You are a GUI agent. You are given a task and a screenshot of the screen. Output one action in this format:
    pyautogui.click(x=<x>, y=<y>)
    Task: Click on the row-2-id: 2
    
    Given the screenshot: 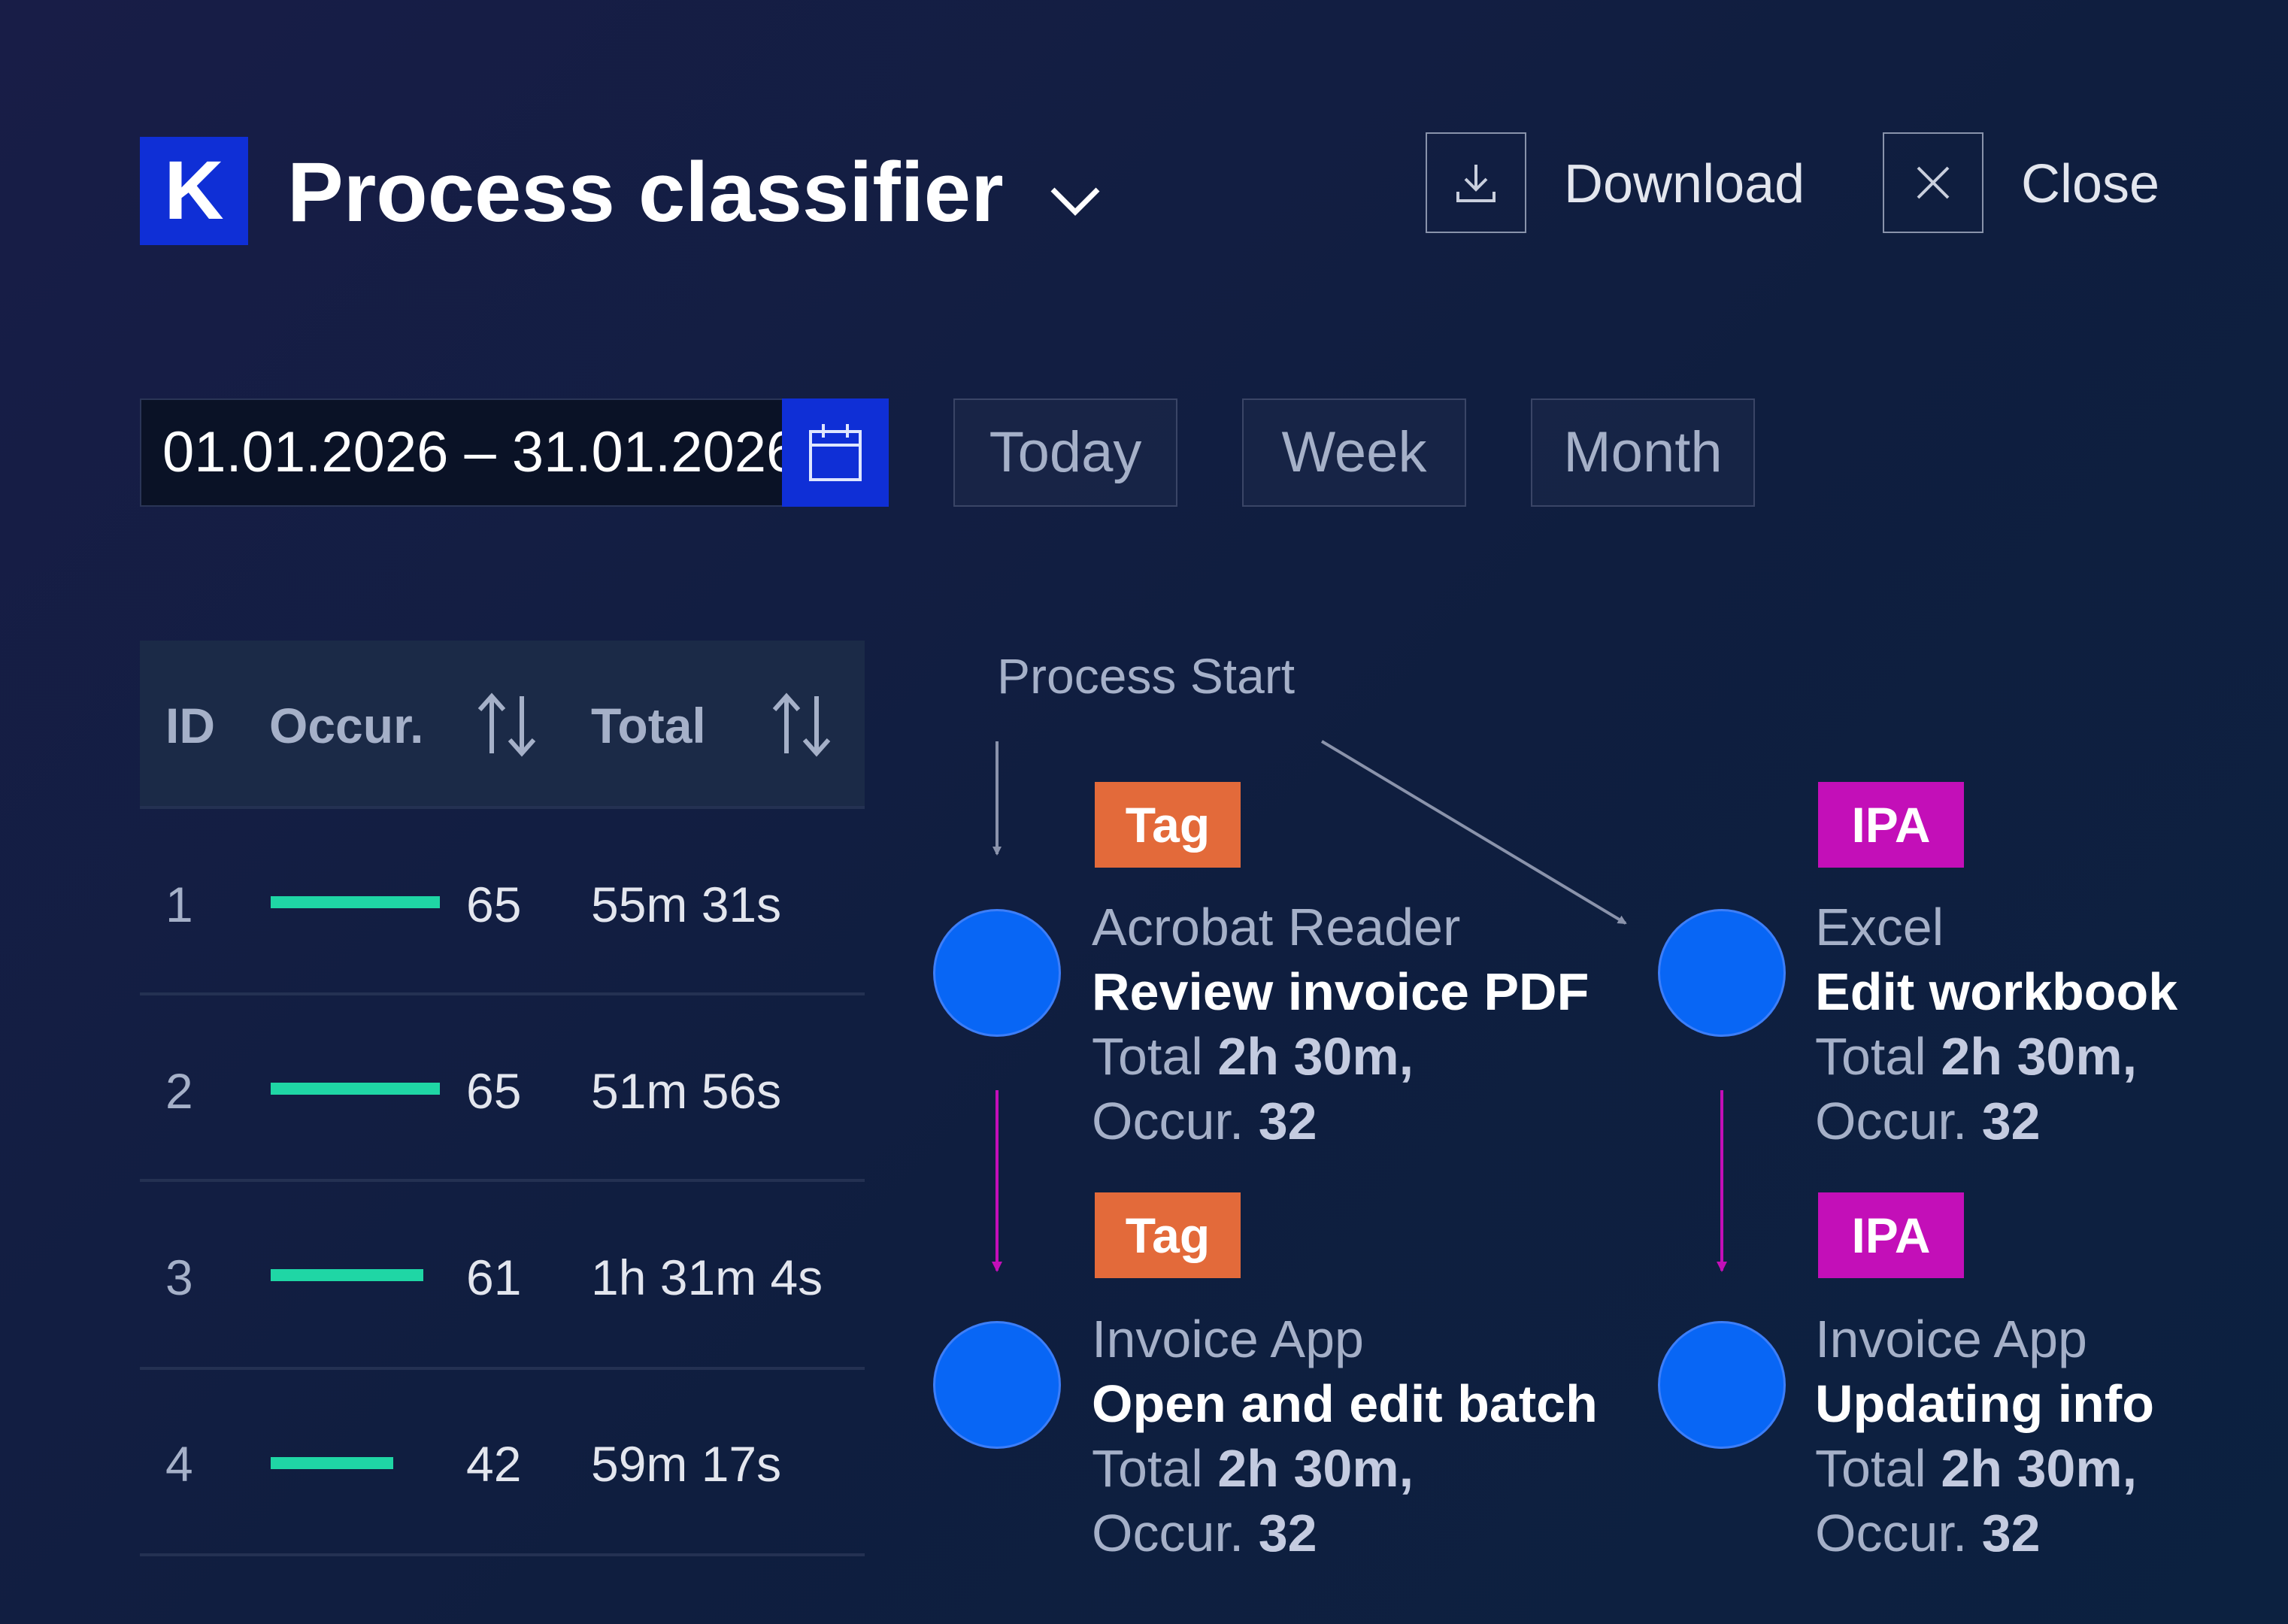 What is the action you would take?
    pyautogui.click(x=179, y=1091)
    